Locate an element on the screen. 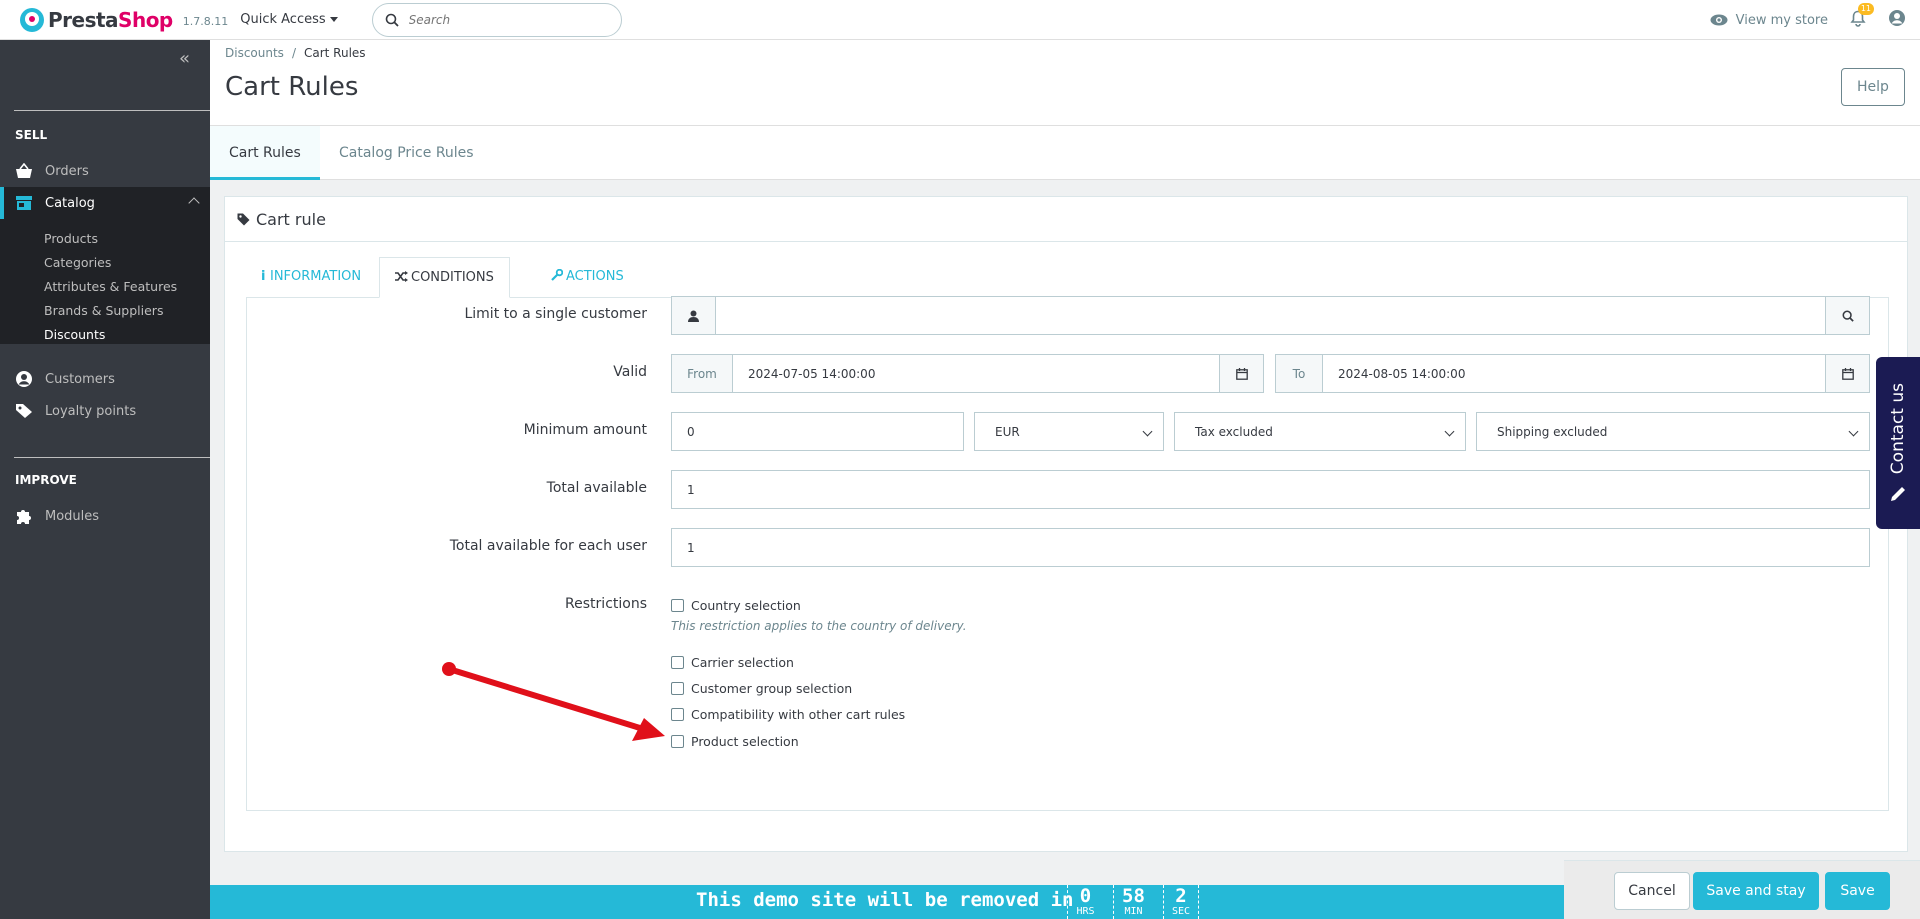  contact-us-tab: Contact us is located at coordinates (1898, 443).